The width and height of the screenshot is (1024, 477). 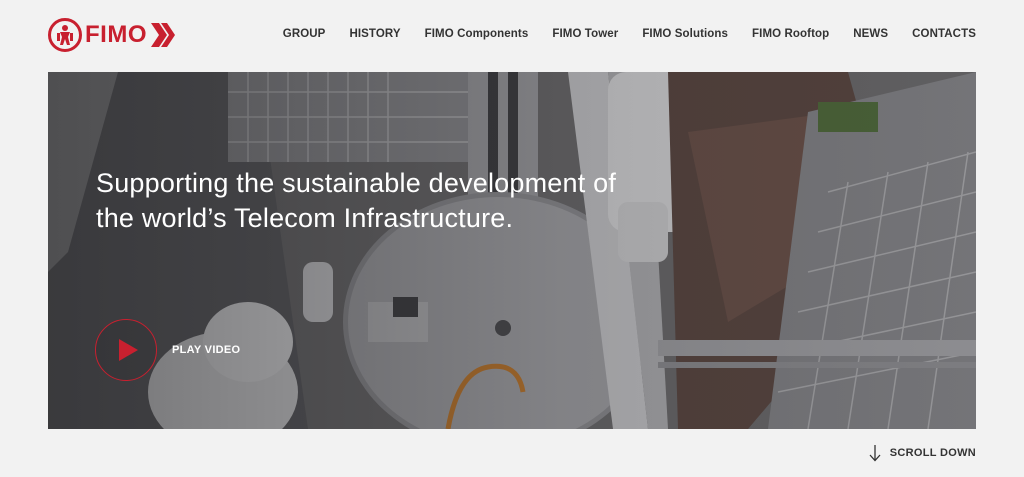 I want to click on fimo-logo: FIMO, so click(x=118, y=35).